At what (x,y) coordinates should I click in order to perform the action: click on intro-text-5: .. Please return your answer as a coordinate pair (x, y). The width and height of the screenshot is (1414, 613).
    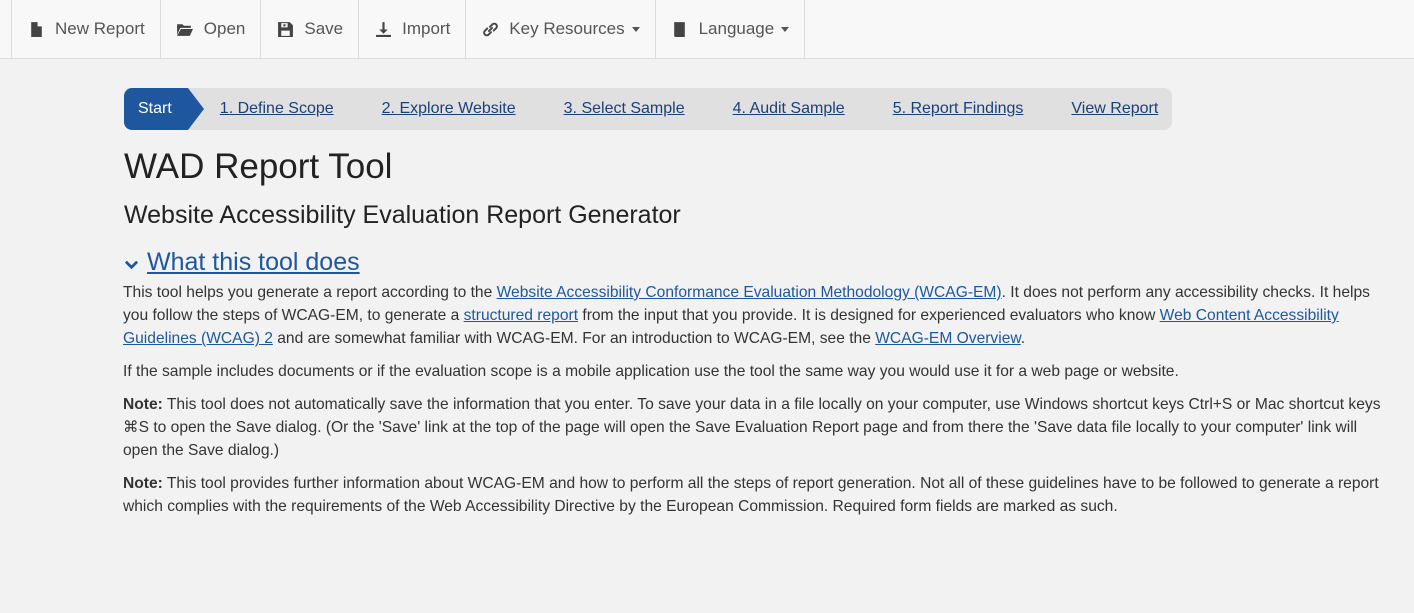
    Looking at the image, I should click on (1023, 338).